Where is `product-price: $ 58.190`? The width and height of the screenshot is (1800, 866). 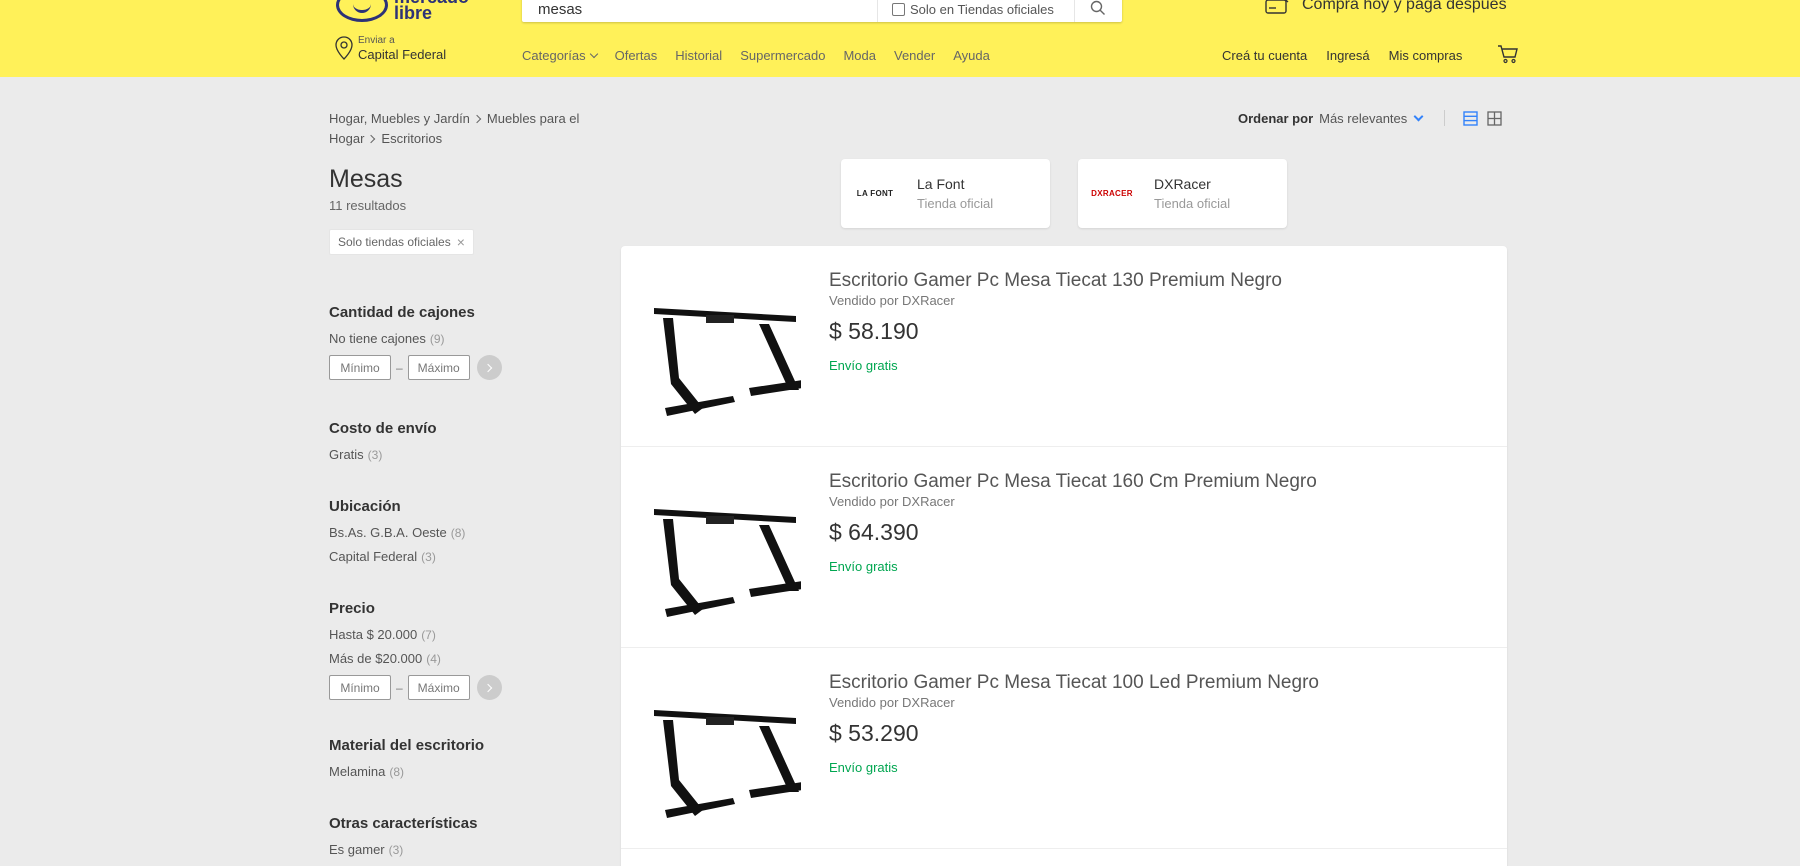 product-price: $ 58.190 is located at coordinates (874, 331).